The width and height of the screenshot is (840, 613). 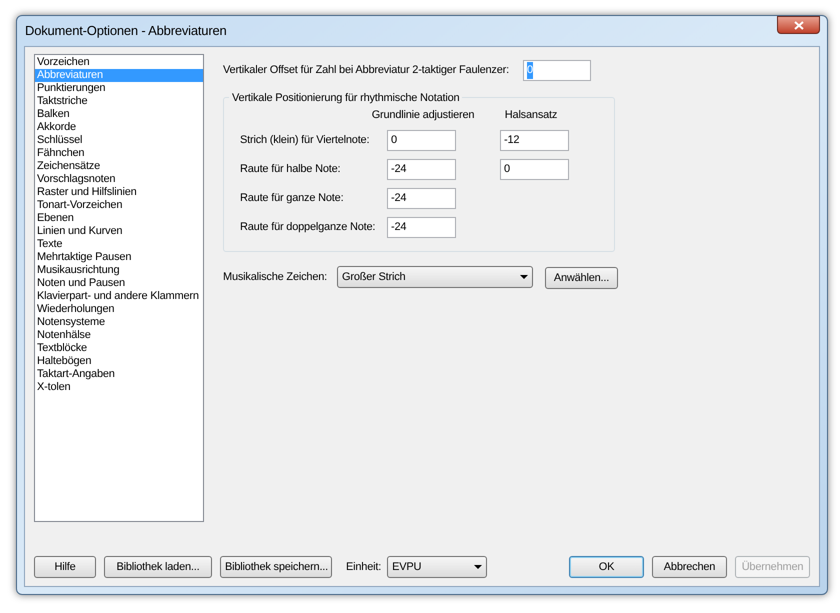 What do you see at coordinates (65, 567) in the screenshot?
I see `footer-button: Hilfe` at bounding box center [65, 567].